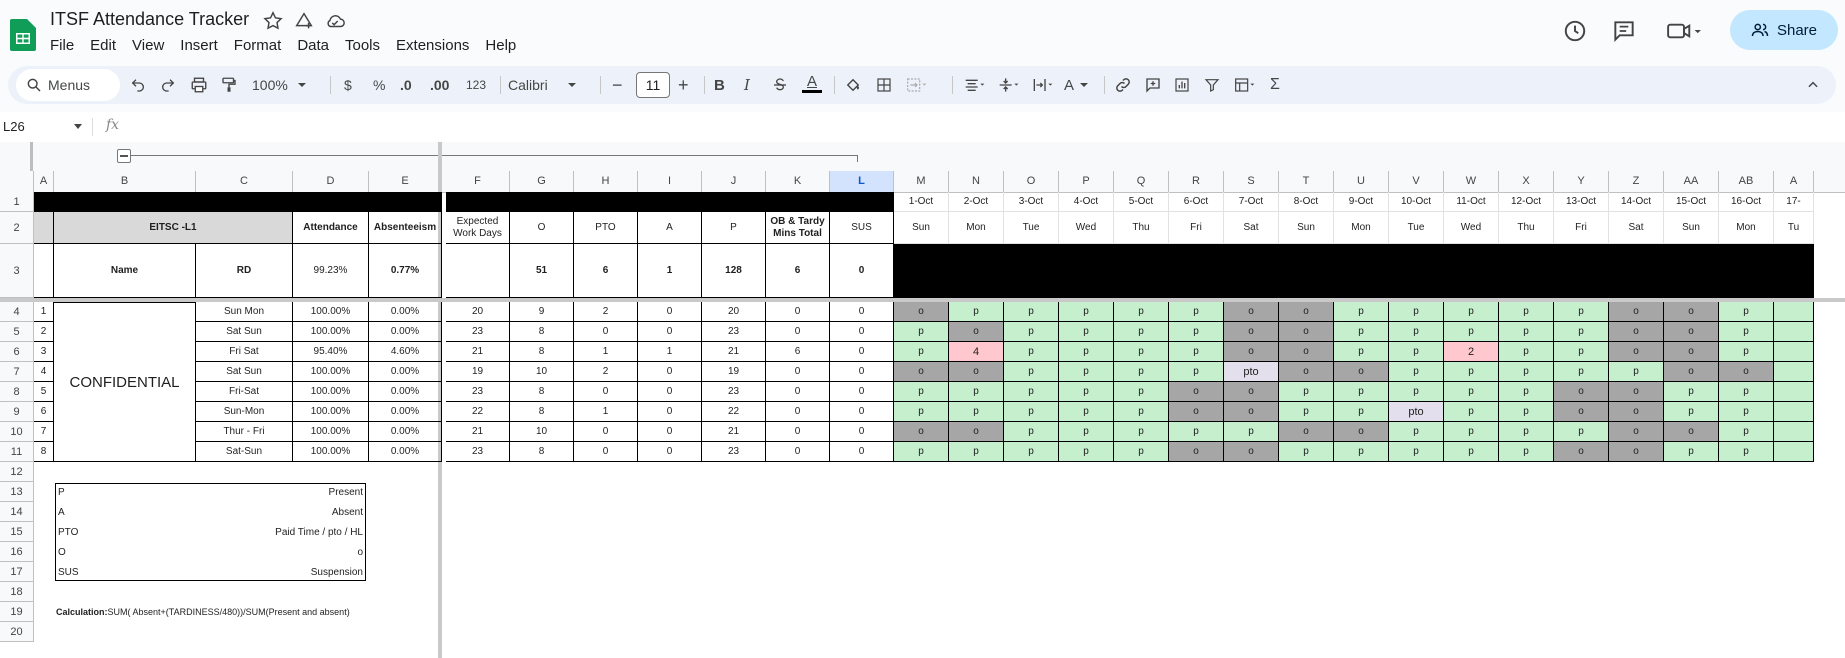 Image resolution: width=1845 pixels, height=658 pixels. What do you see at coordinates (1794, 202) in the screenshot?
I see `date-header: 17-` at bounding box center [1794, 202].